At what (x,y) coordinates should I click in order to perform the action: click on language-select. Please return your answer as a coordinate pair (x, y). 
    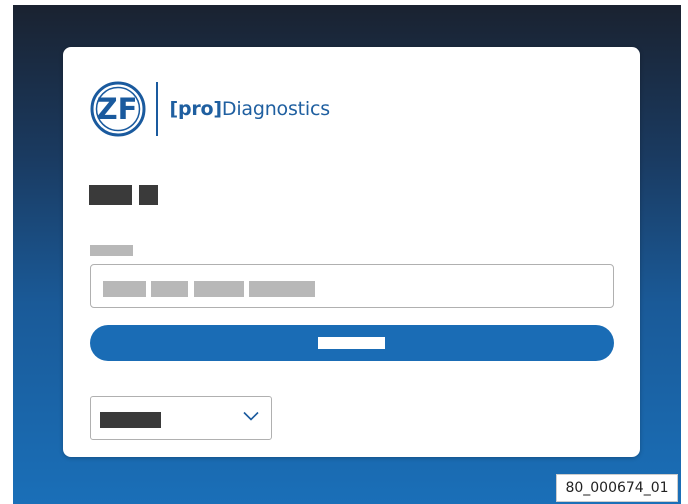
    Looking at the image, I should click on (181, 418).